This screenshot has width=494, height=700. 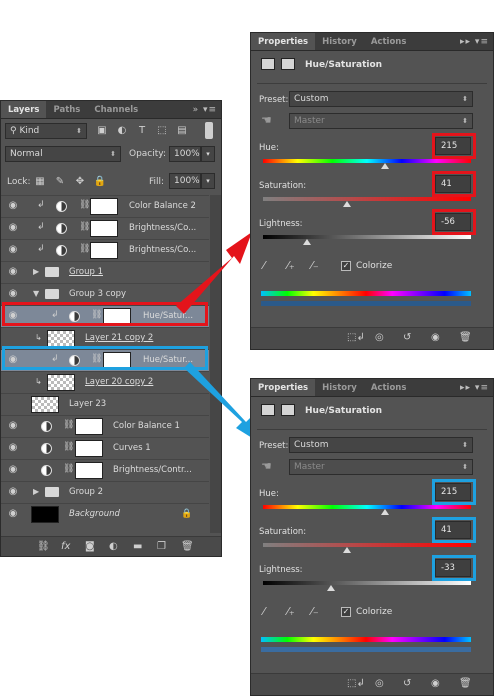 I want to click on opacity-input: 100%, so click(x=185, y=154).